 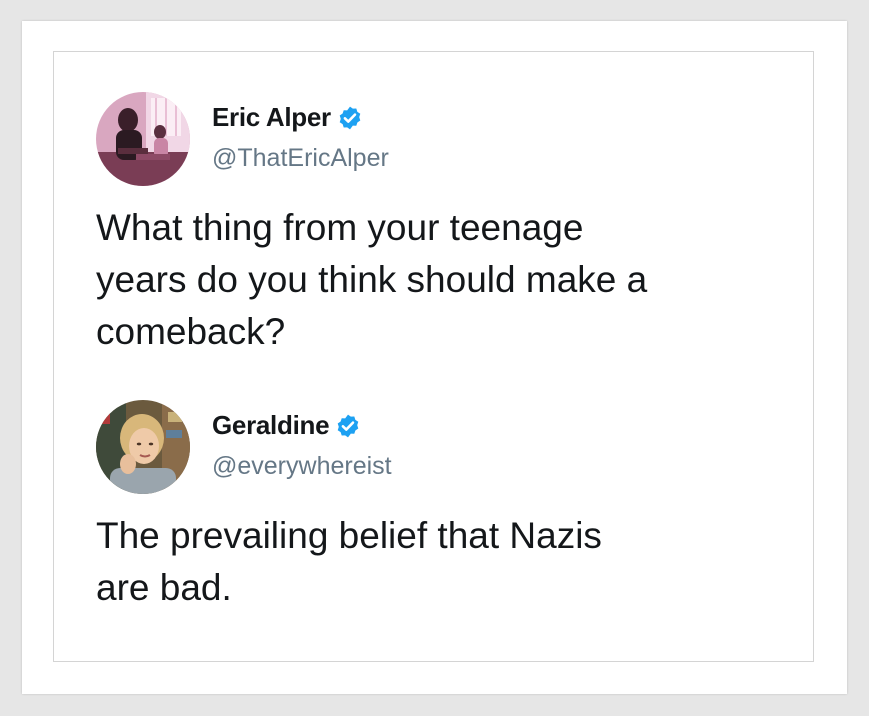 What do you see at coordinates (302, 466) in the screenshot?
I see `user-handle: @everywhereist` at bounding box center [302, 466].